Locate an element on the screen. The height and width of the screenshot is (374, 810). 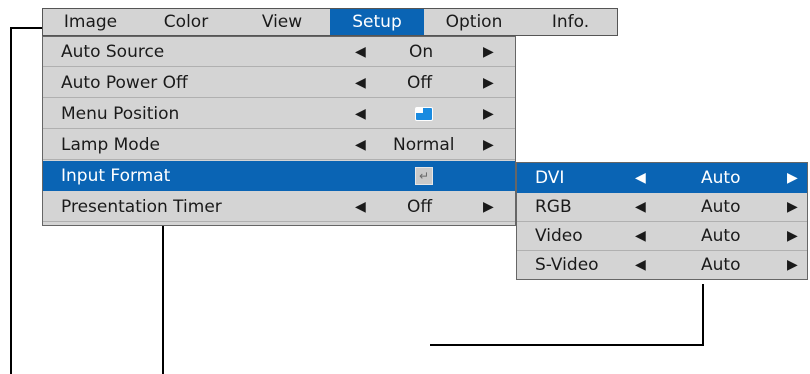
menu-item-label: Auto Power Off is located at coordinates (124, 83).